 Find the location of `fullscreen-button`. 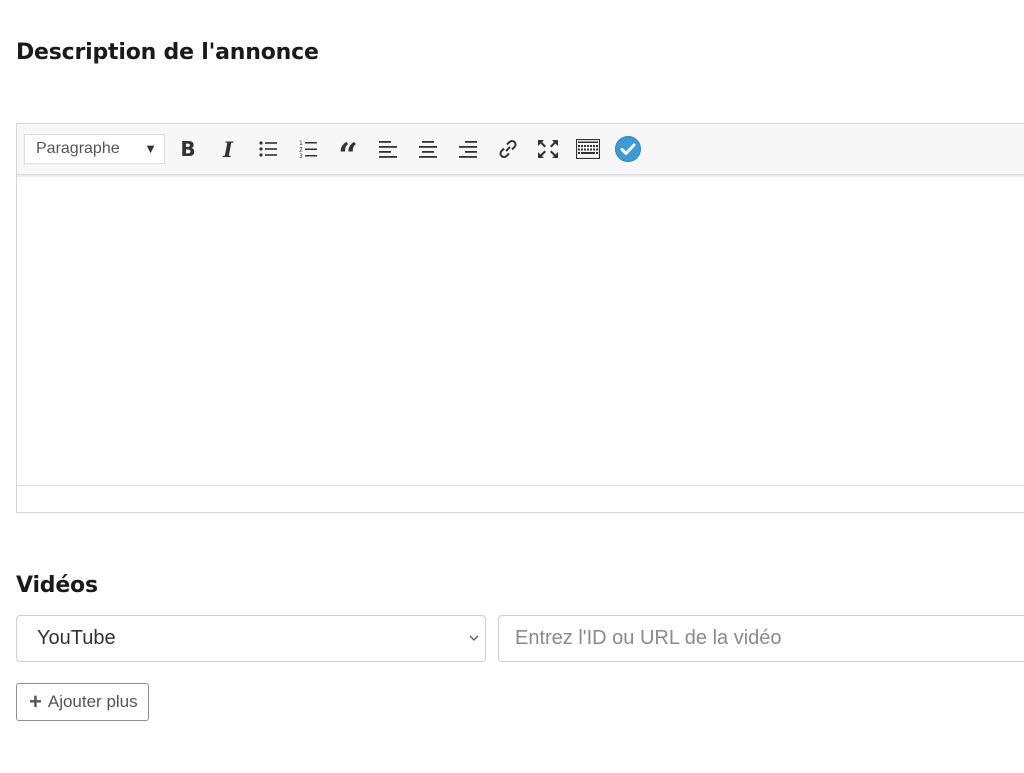

fullscreen-button is located at coordinates (548, 149).